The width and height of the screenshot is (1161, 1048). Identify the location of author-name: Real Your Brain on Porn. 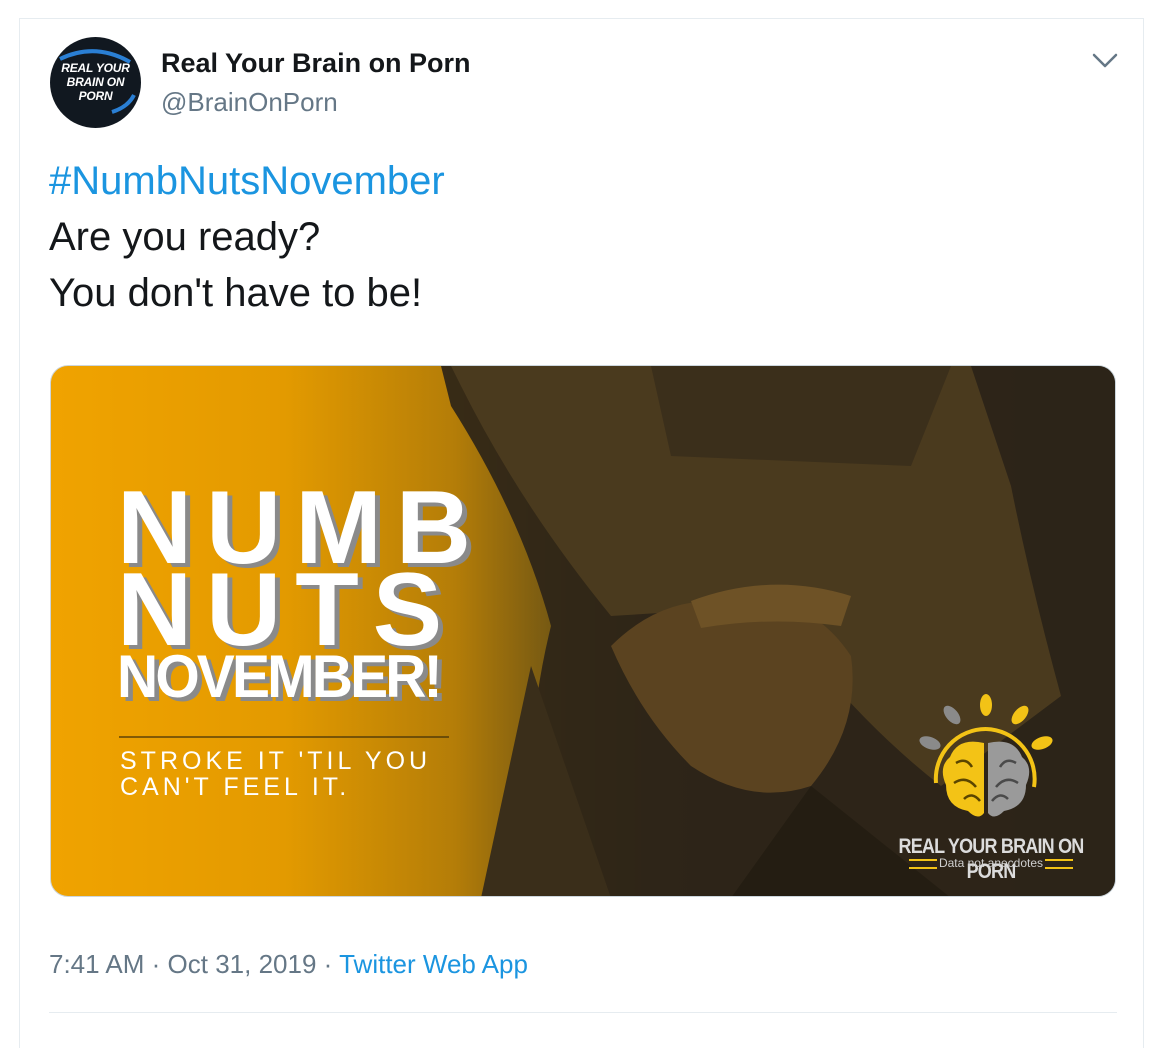
(316, 63).